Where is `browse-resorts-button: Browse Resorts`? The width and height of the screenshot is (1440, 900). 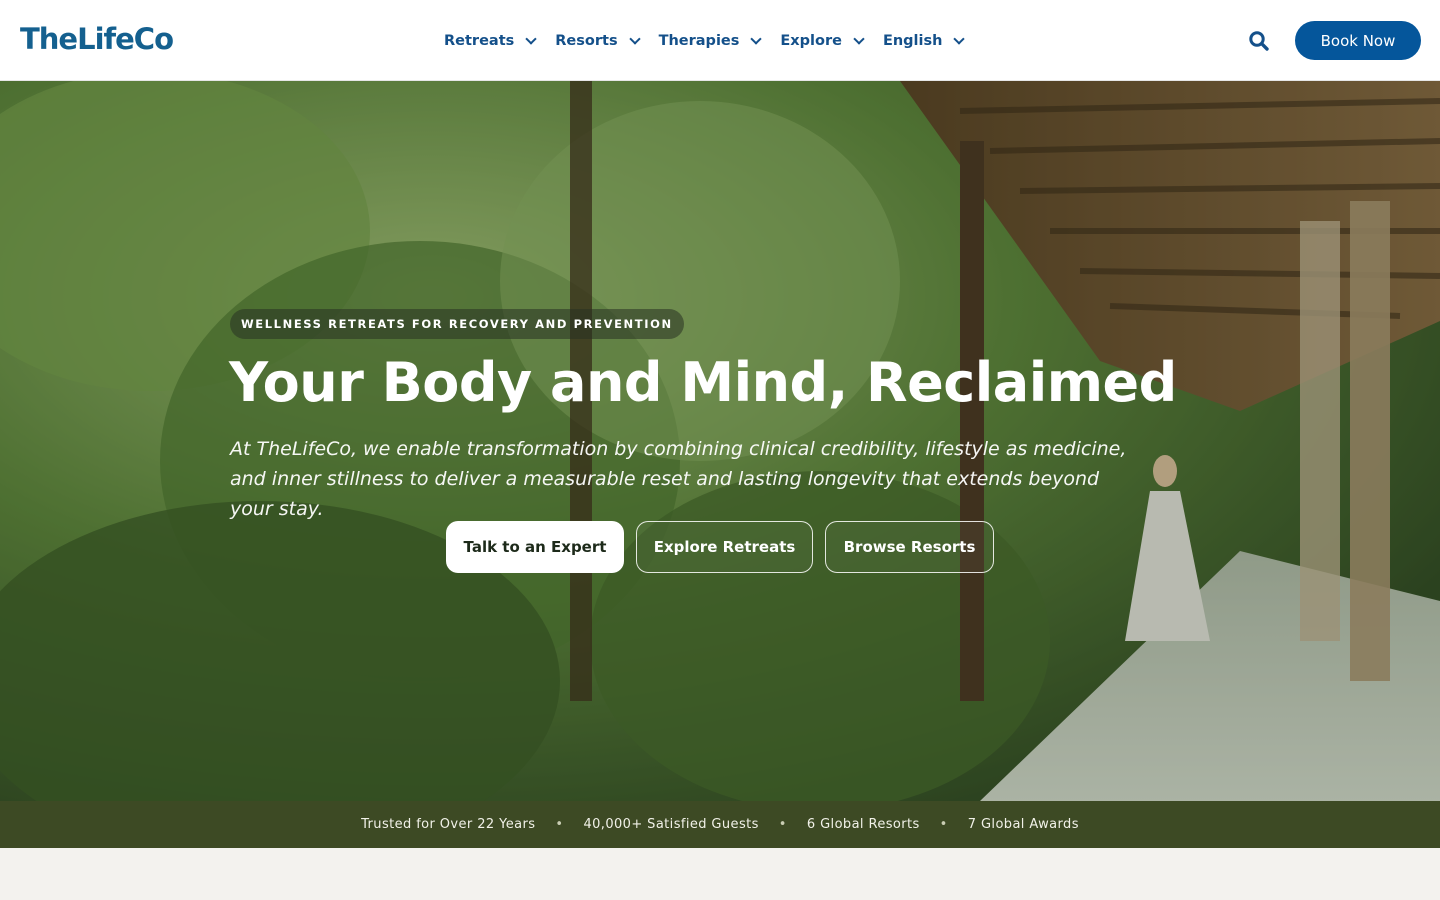
browse-resorts-button: Browse Resorts is located at coordinates (909, 547).